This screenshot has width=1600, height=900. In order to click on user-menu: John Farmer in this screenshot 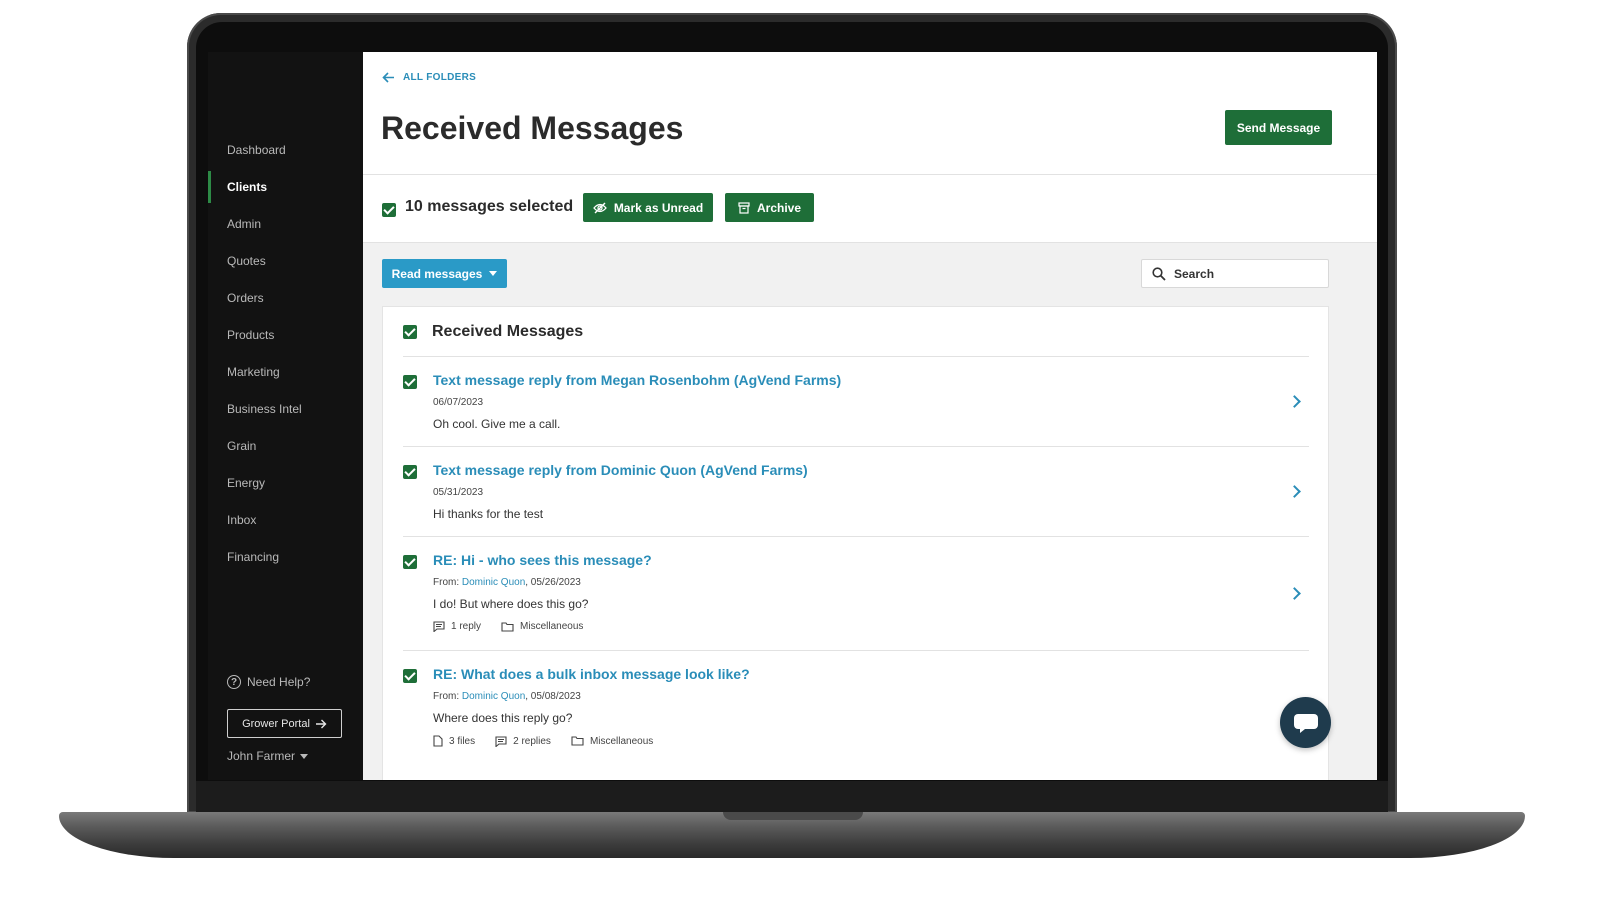, I will do `click(268, 756)`.